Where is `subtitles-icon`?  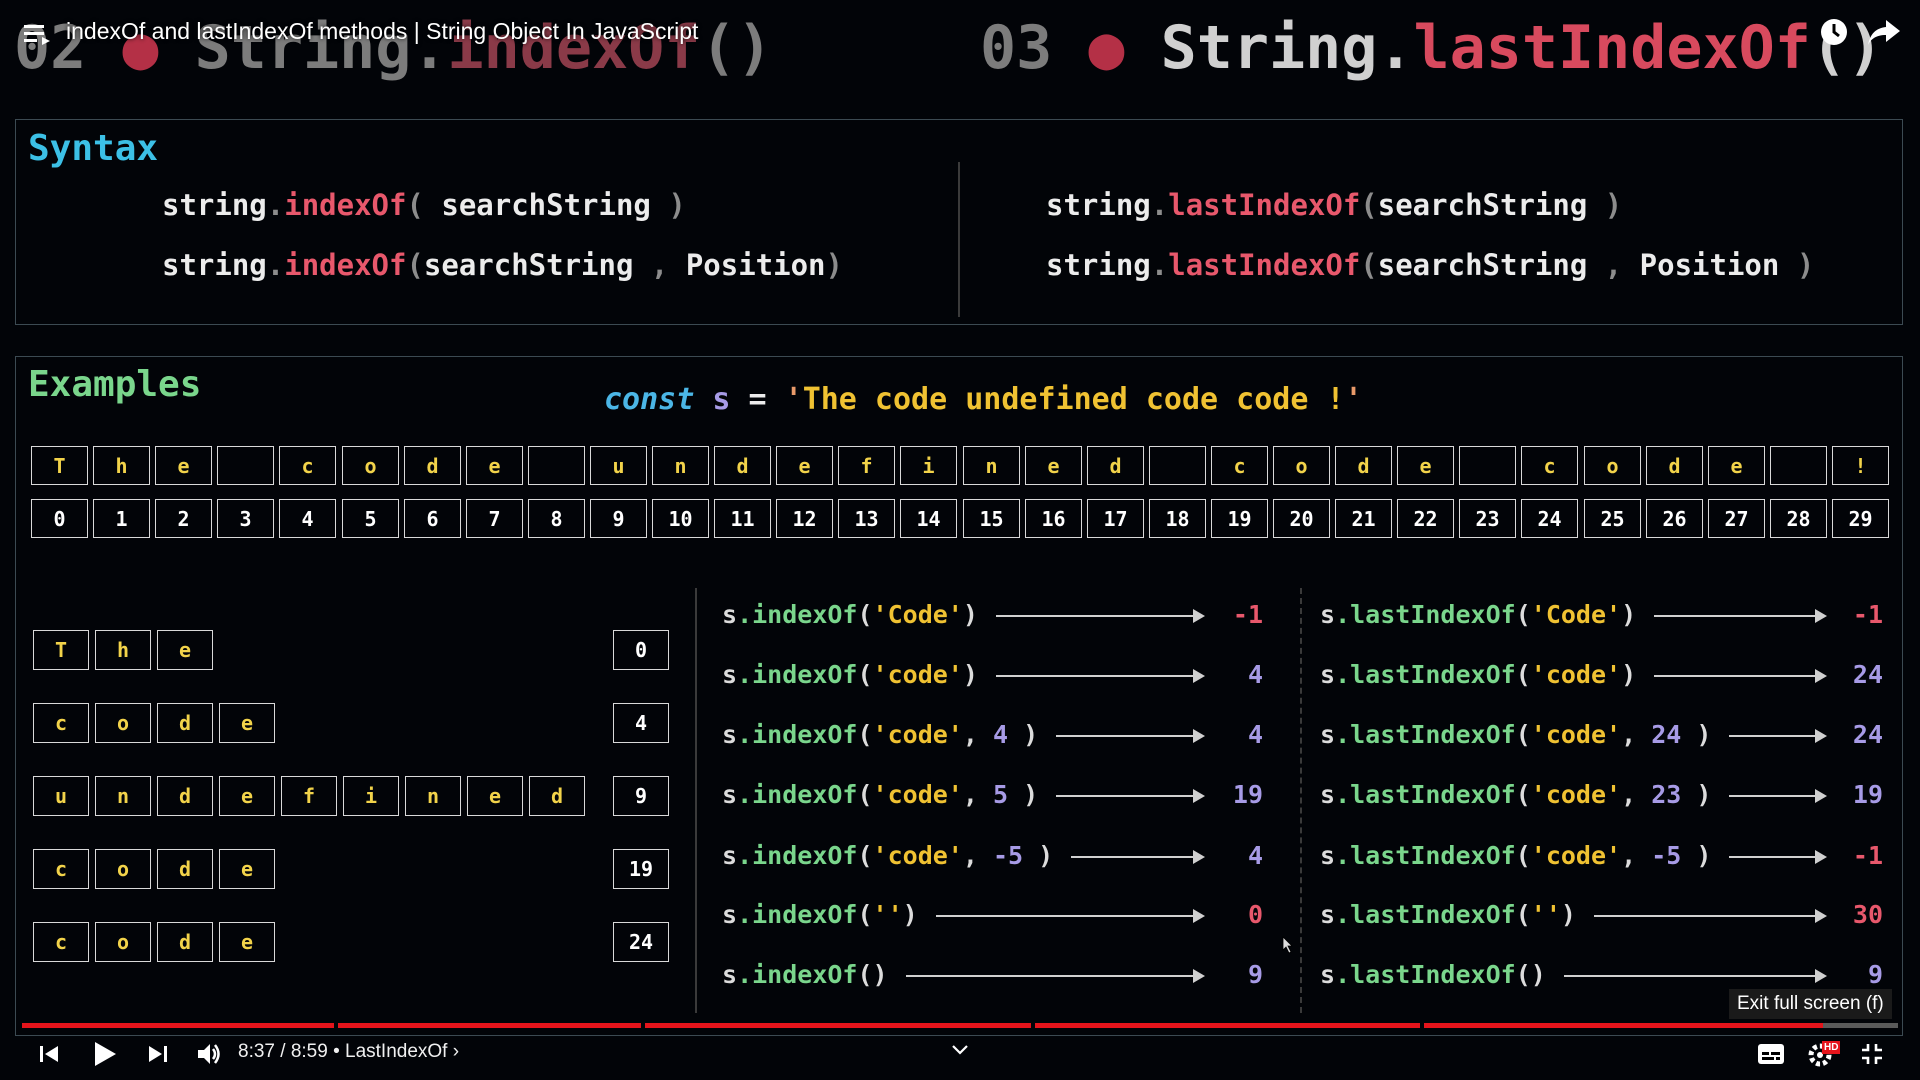 subtitles-icon is located at coordinates (1771, 1054).